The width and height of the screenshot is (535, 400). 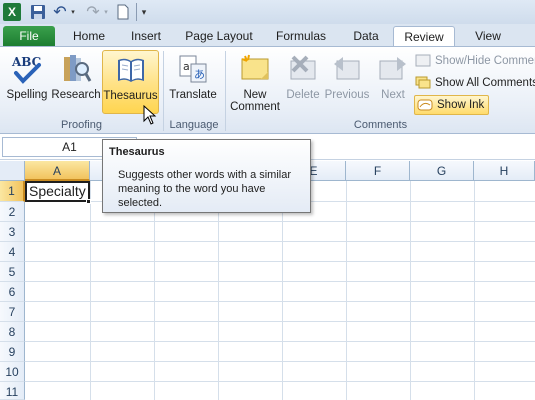 What do you see at coordinates (301, 36) in the screenshot?
I see `tab-formulas: Formulas` at bounding box center [301, 36].